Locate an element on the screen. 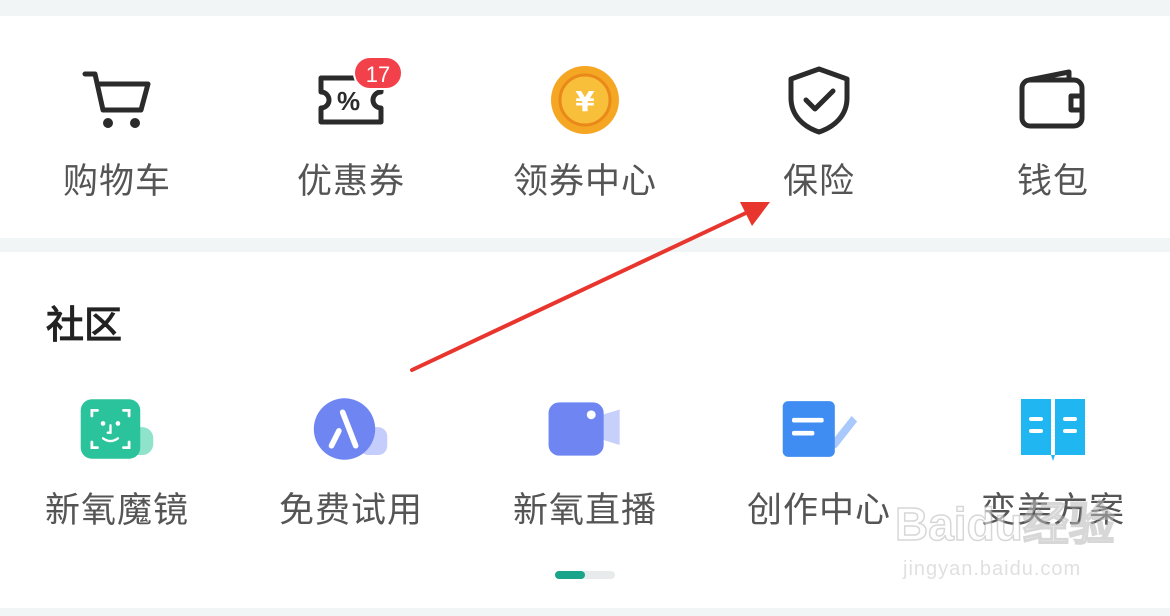  community-item-trial: 免费试用 is located at coordinates (351, 469).